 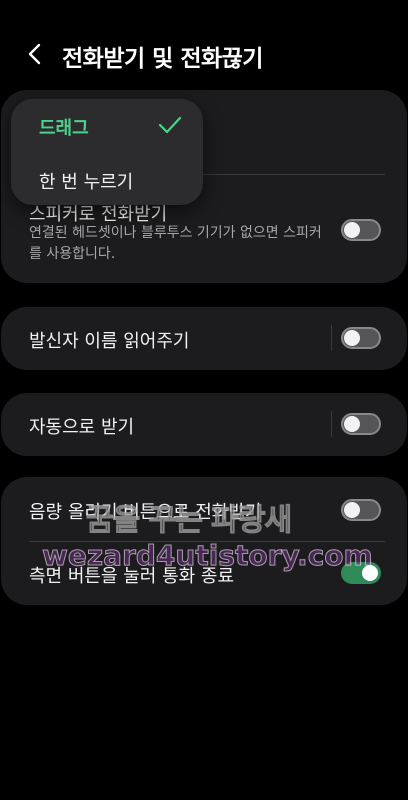 I want to click on caller-name-toggle, so click(x=361, y=338).